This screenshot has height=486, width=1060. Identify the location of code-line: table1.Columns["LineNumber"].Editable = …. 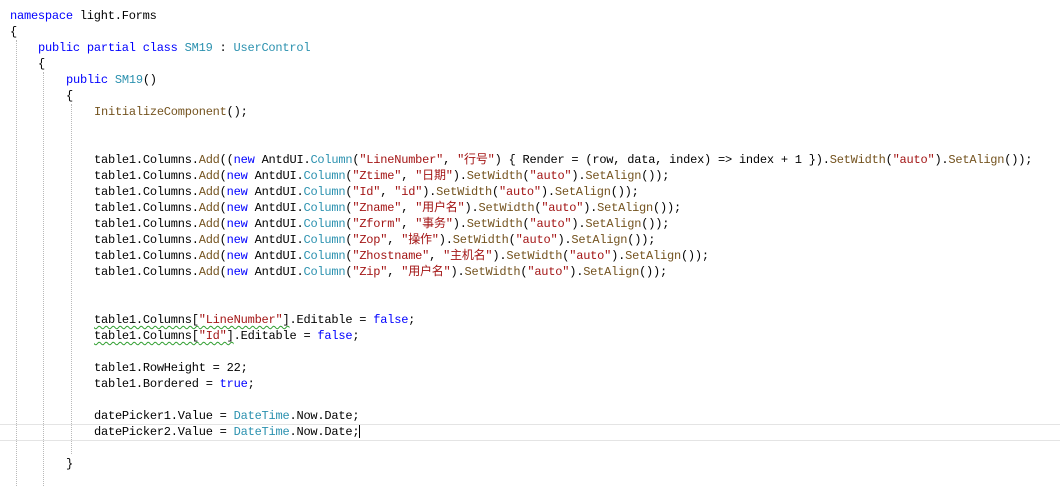
(530, 320).